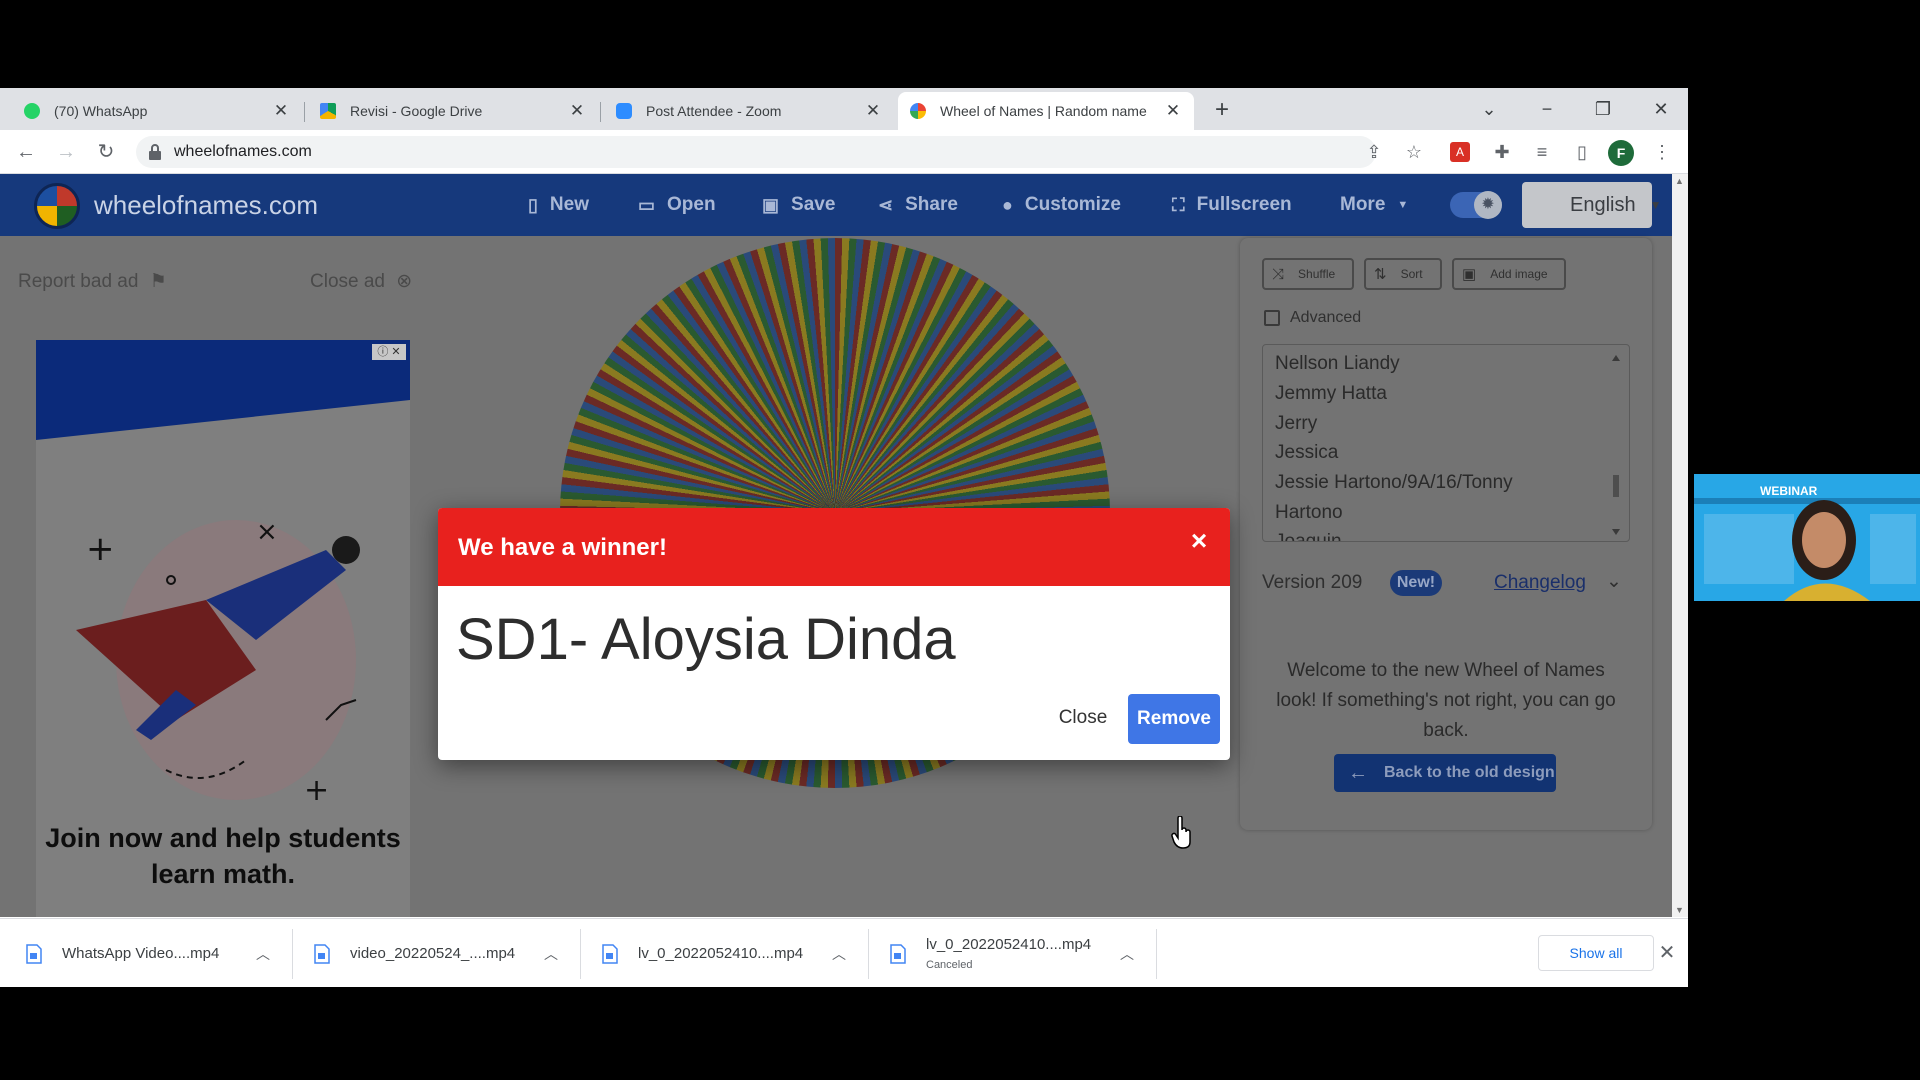 This screenshot has height=1080, width=1920. What do you see at coordinates (1061, 205) in the screenshot?
I see `customize-button: ● Customize` at bounding box center [1061, 205].